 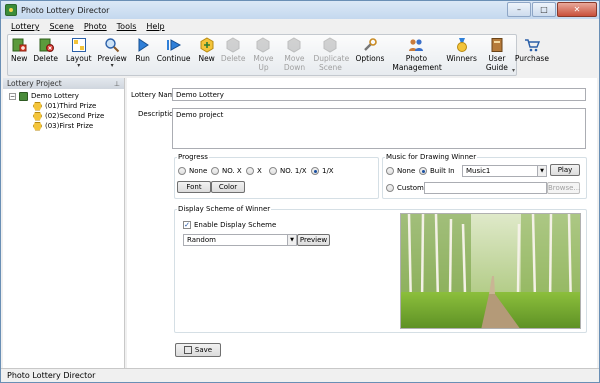 I want to click on music-group-title: Music for Drawing Winner, so click(x=431, y=157).